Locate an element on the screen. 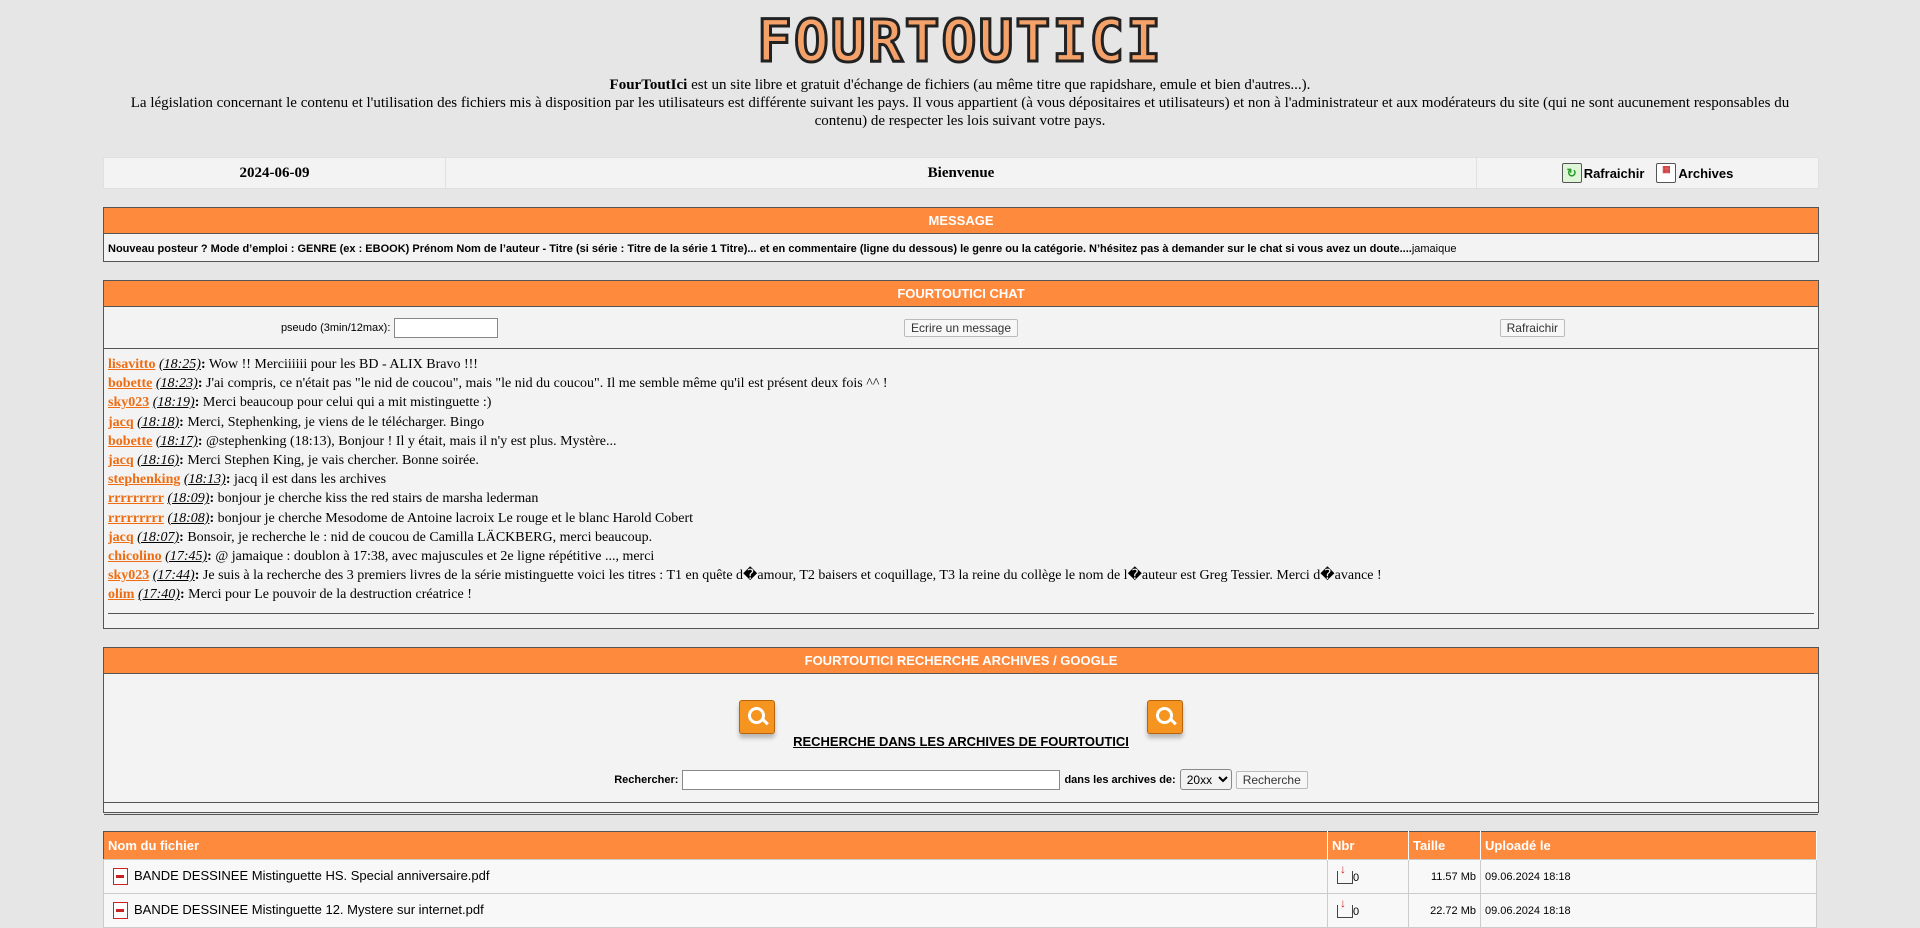 This screenshot has height=928, width=1920. chat-time: (18:08) is located at coordinates (188, 518).